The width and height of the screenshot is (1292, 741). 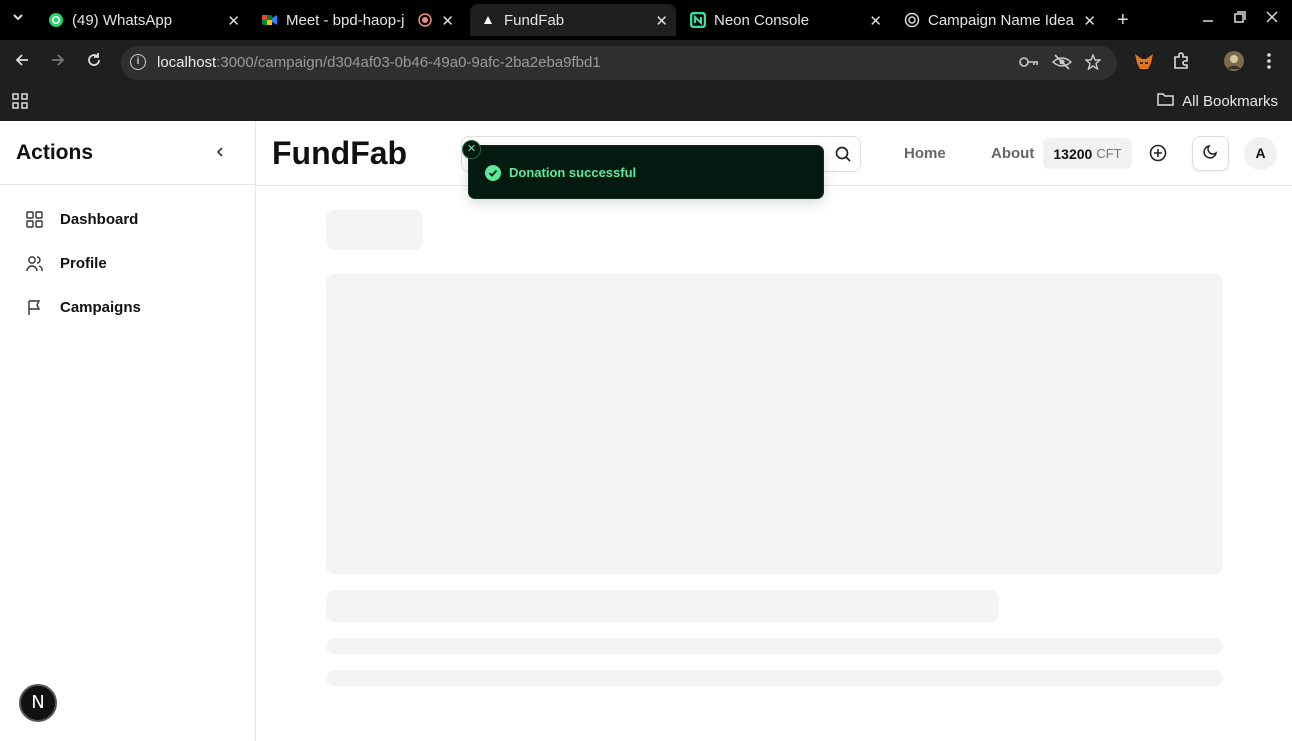 I want to click on sidebar-item-dashboard: Dashboard, so click(x=82, y=219).